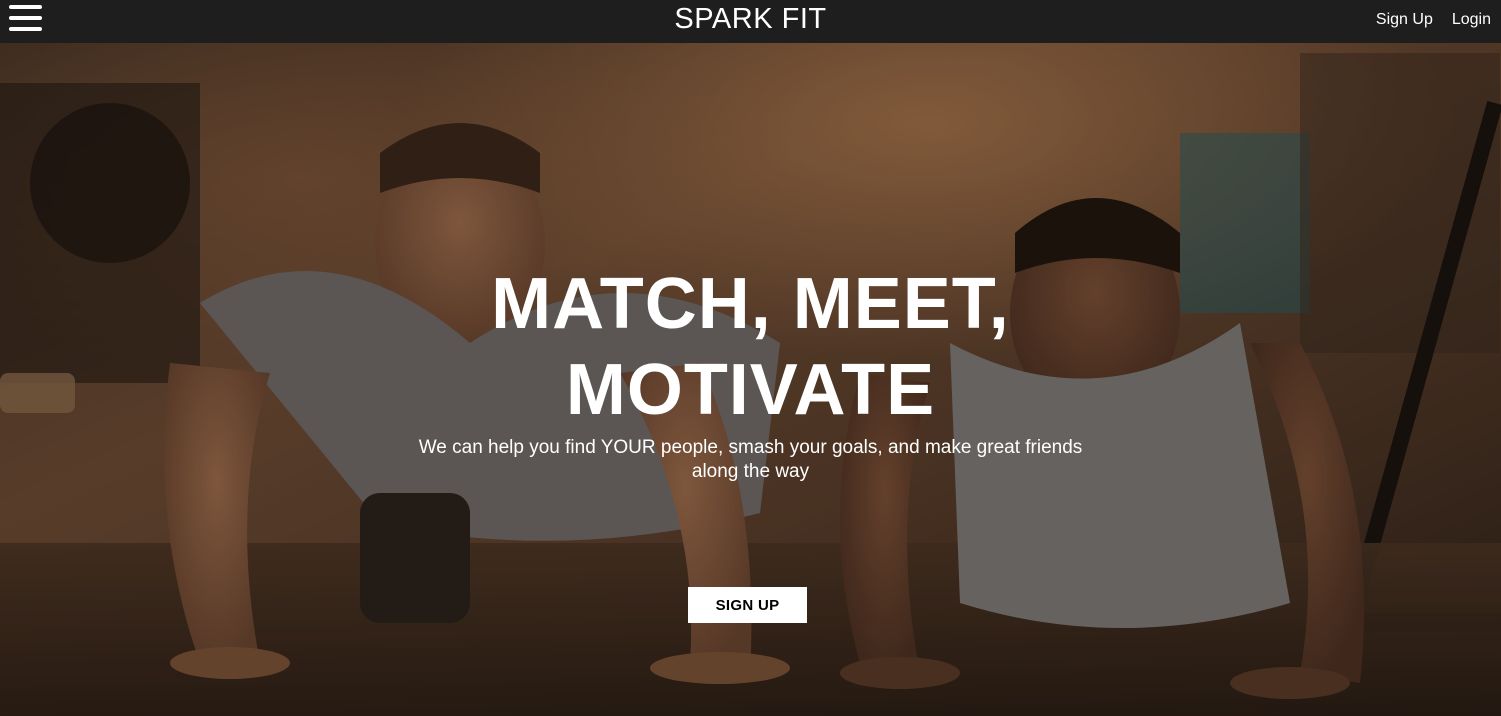 This screenshot has height=716, width=1501. I want to click on nav-link-login: Login, so click(1471, 20).